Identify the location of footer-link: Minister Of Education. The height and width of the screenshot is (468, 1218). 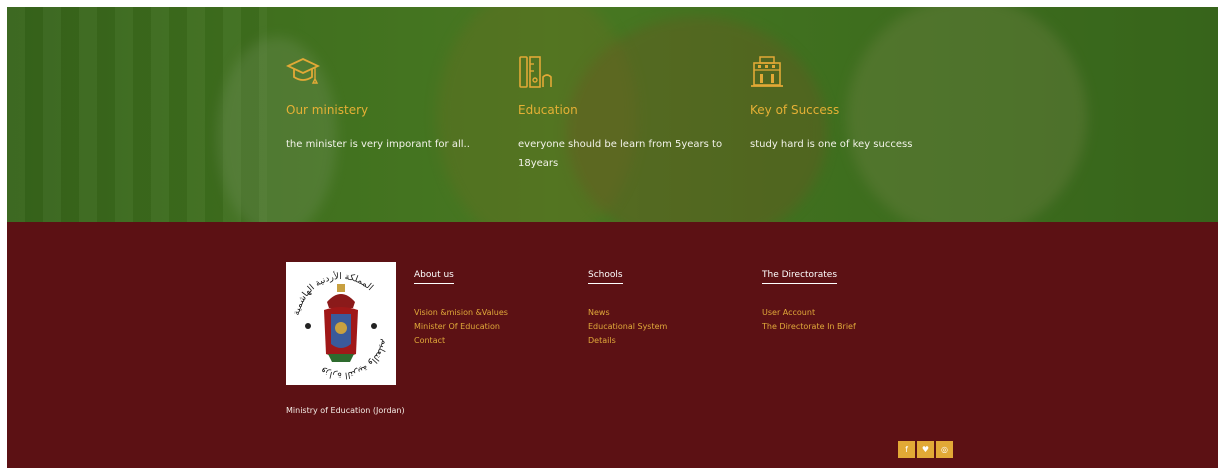
(461, 327).